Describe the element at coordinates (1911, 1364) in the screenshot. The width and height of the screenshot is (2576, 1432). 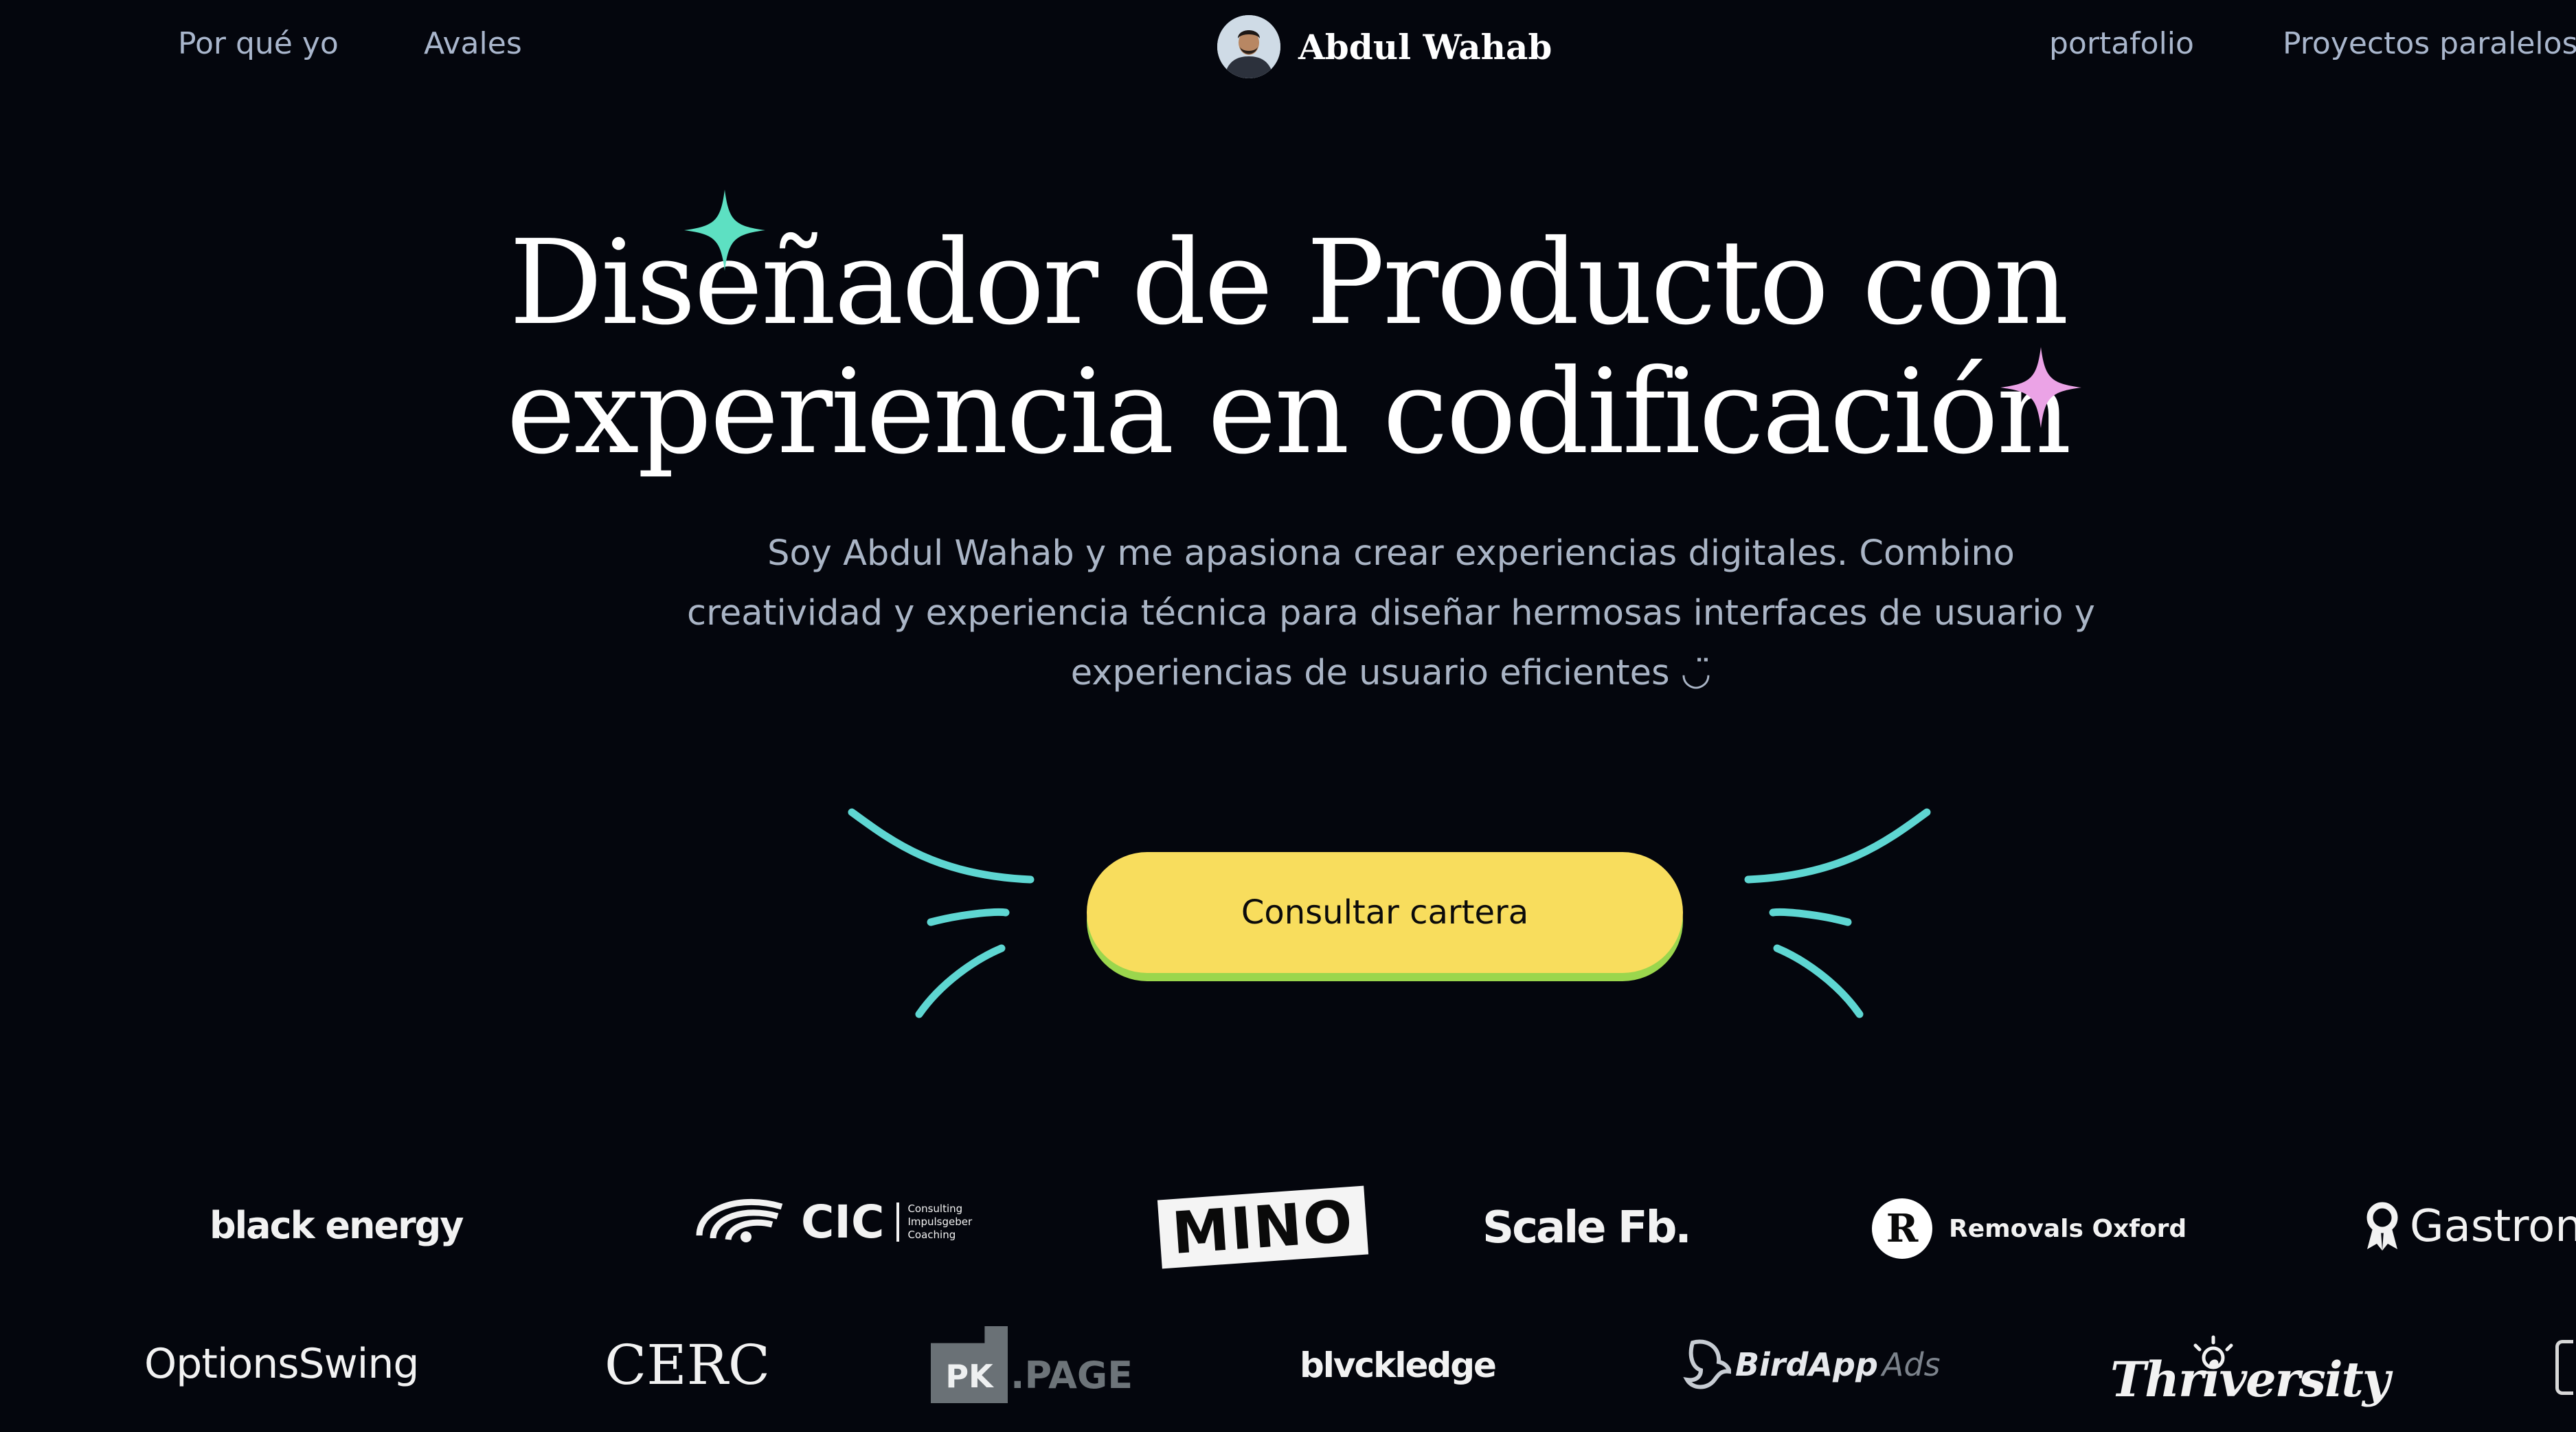
I see `birdapp-ads-wordmark: Ads` at that location.